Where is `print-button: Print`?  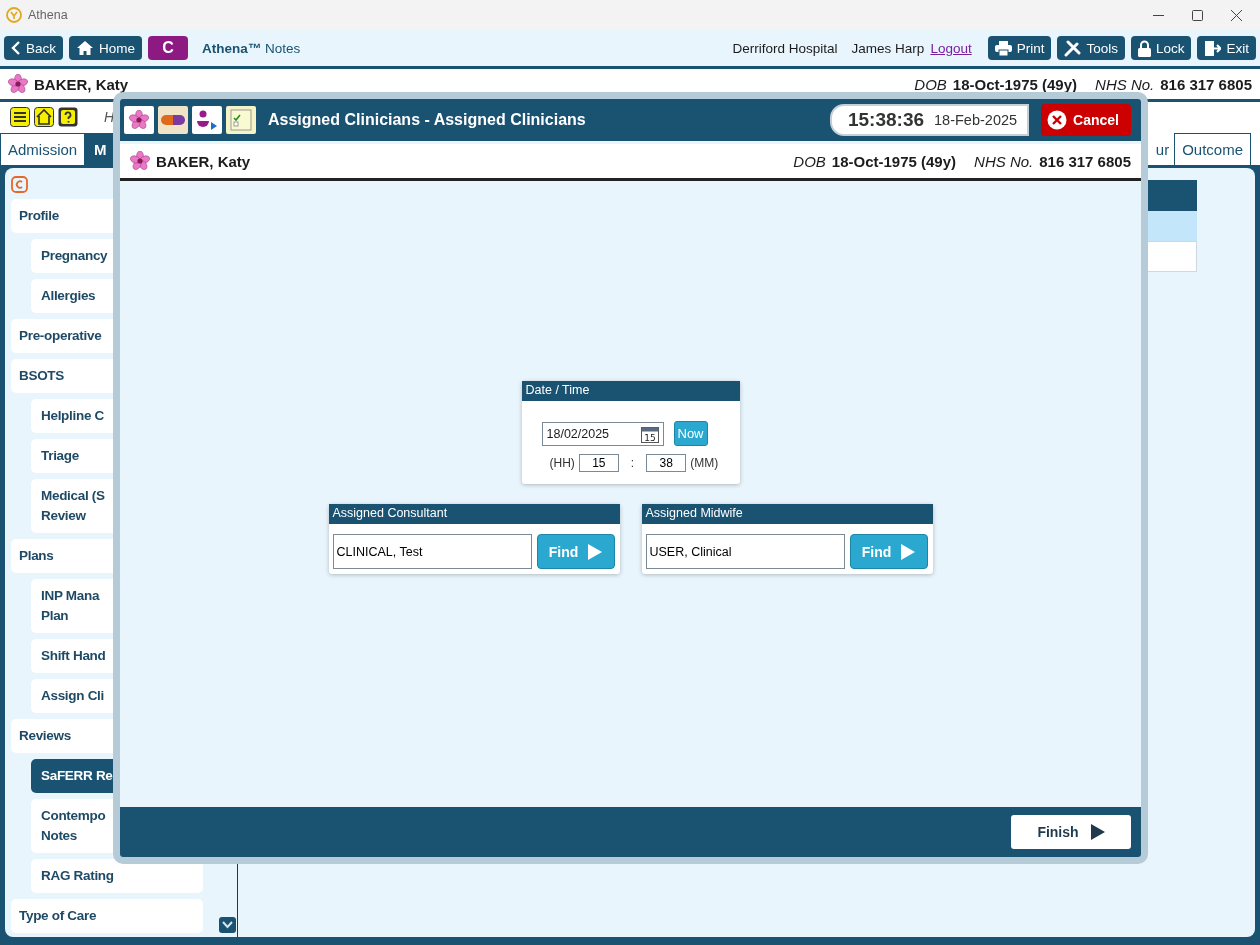 print-button: Print is located at coordinates (1019, 48).